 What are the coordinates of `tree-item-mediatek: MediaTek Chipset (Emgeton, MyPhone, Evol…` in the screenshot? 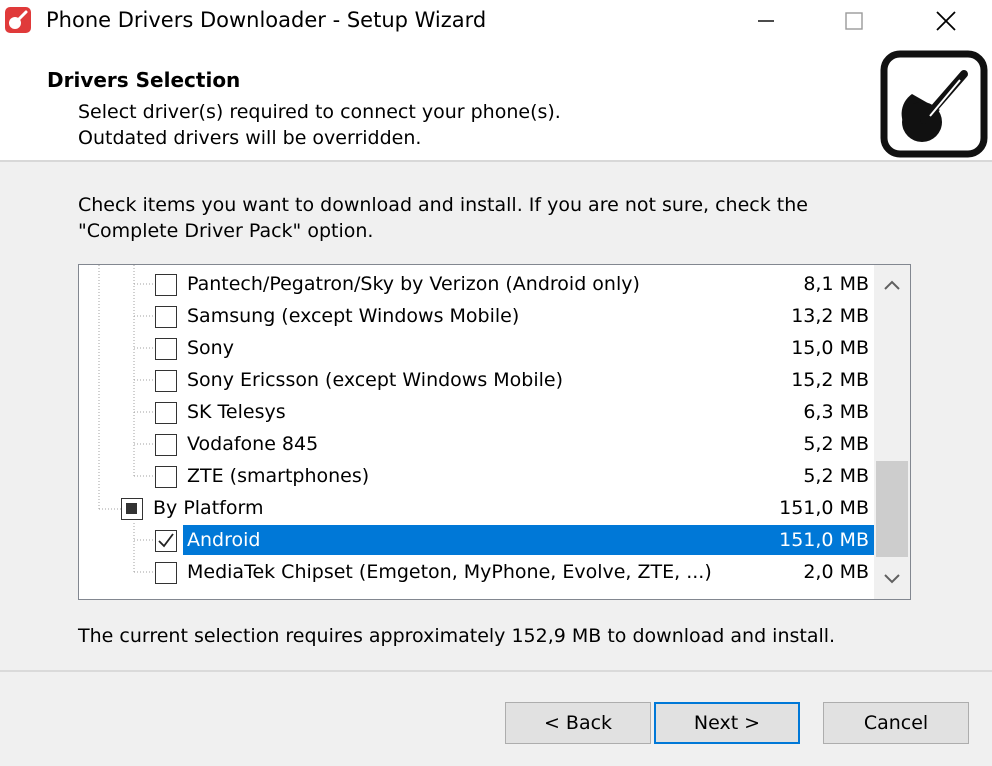 It's located at (477, 572).